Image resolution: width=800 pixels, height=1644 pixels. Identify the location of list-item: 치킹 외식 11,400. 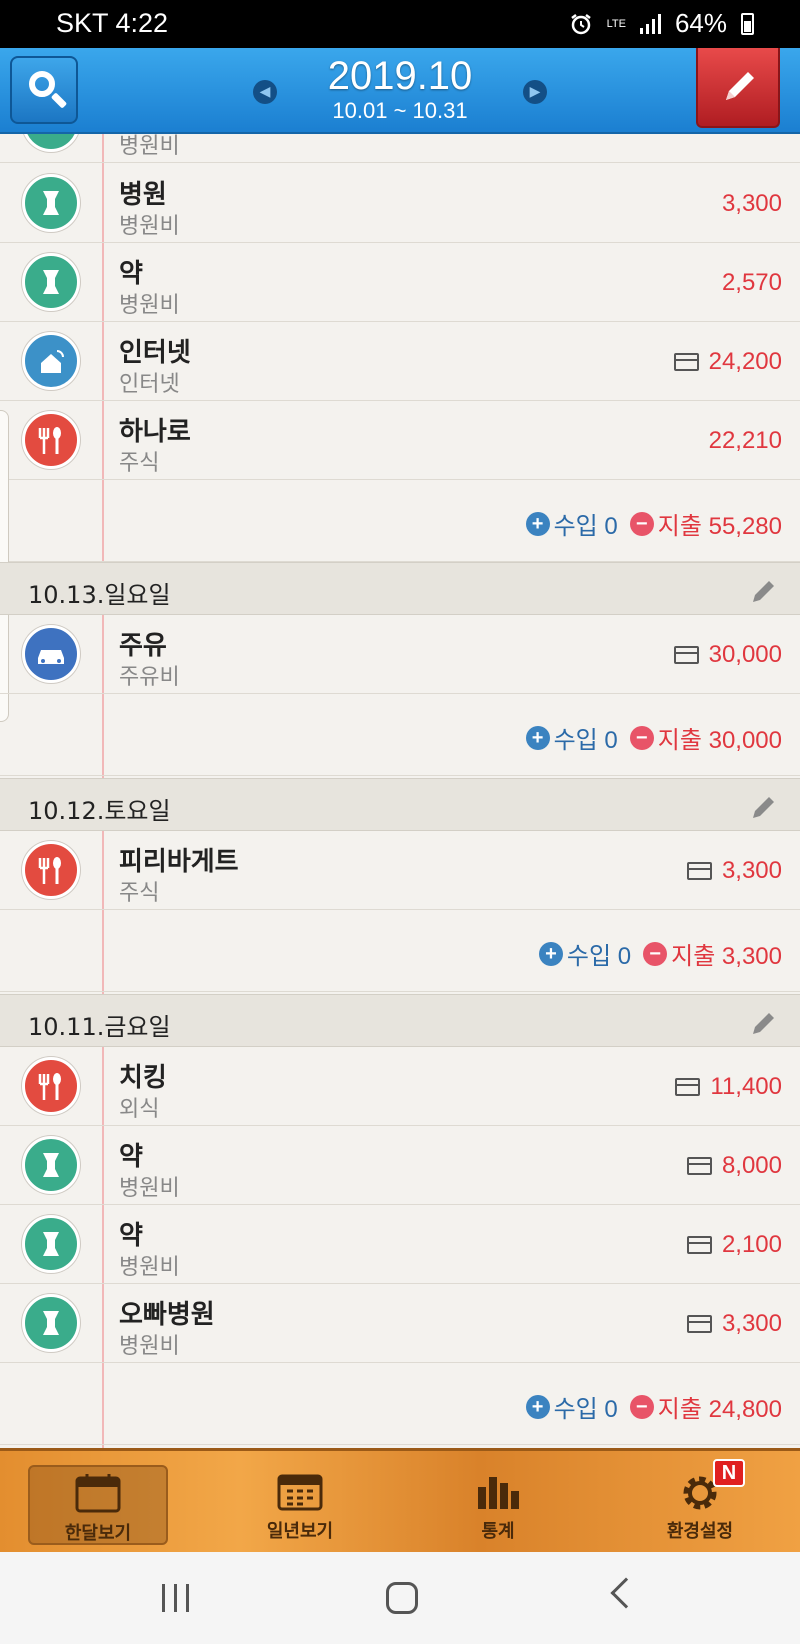
(400, 1086).